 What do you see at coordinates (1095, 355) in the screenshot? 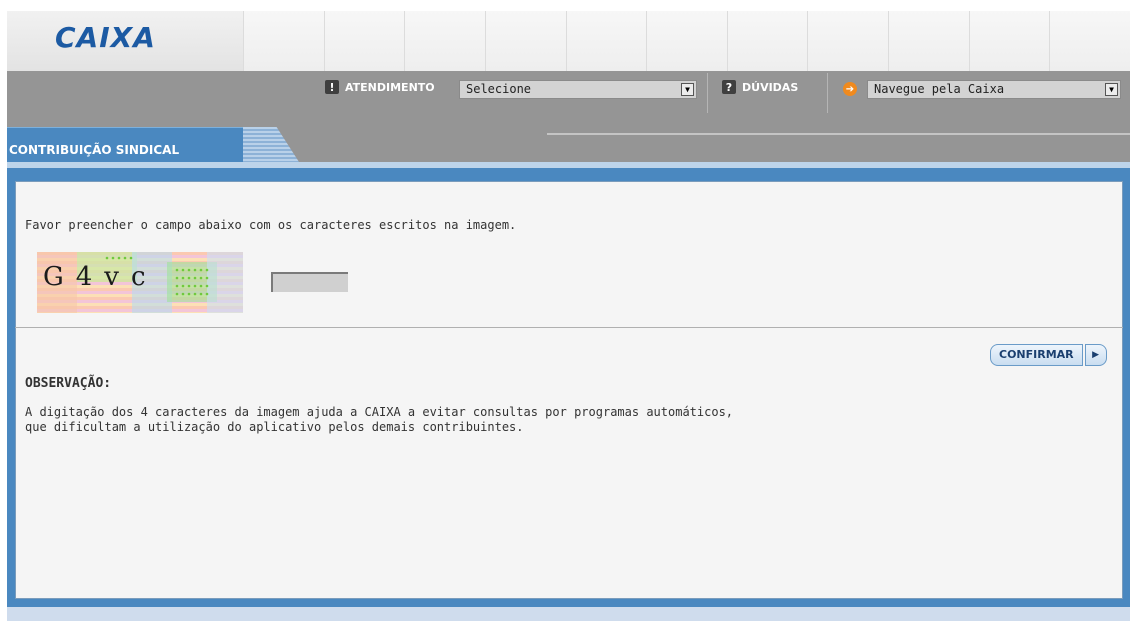
I see `play-icon: ▶` at bounding box center [1095, 355].